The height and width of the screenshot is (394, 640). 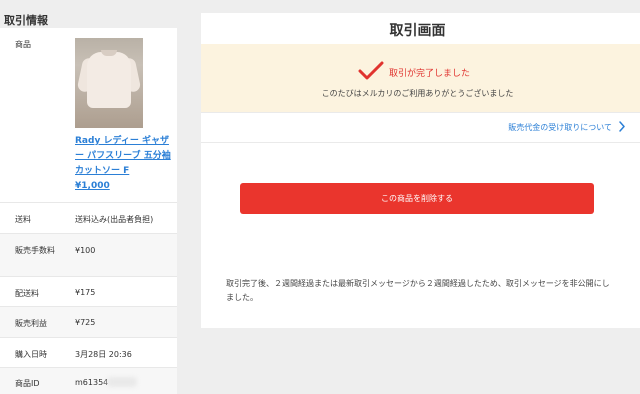 I want to click on page-title: 取引画面, so click(x=417, y=31).